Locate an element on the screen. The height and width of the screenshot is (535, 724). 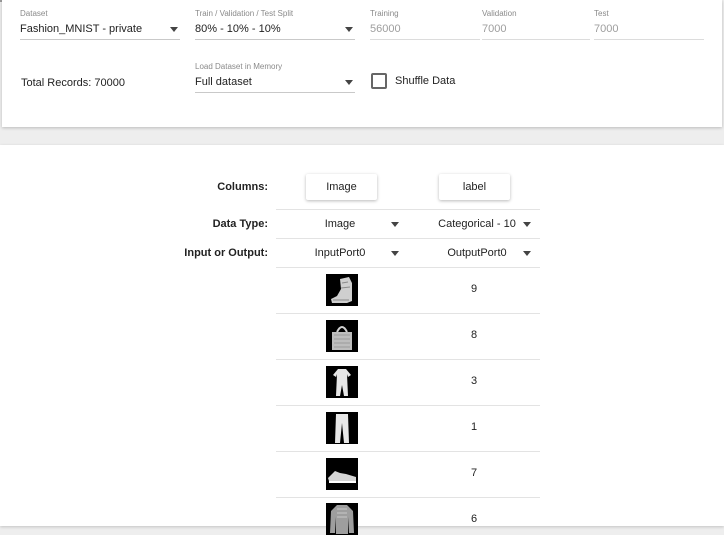
split-select: 80% - 10% - 10% is located at coordinates (275, 29).